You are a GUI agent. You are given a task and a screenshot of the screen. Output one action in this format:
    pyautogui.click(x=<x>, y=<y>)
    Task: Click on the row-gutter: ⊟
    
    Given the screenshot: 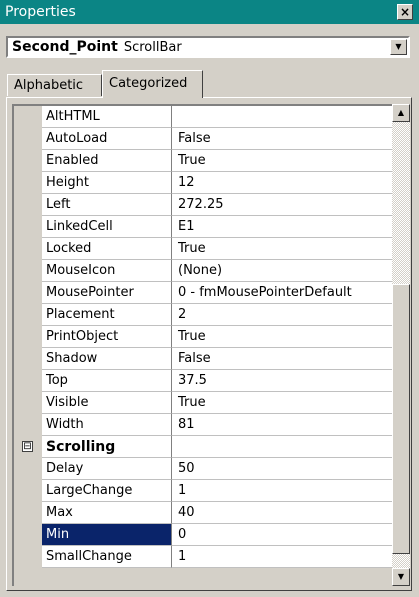 What is the action you would take?
    pyautogui.click(x=28, y=447)
    